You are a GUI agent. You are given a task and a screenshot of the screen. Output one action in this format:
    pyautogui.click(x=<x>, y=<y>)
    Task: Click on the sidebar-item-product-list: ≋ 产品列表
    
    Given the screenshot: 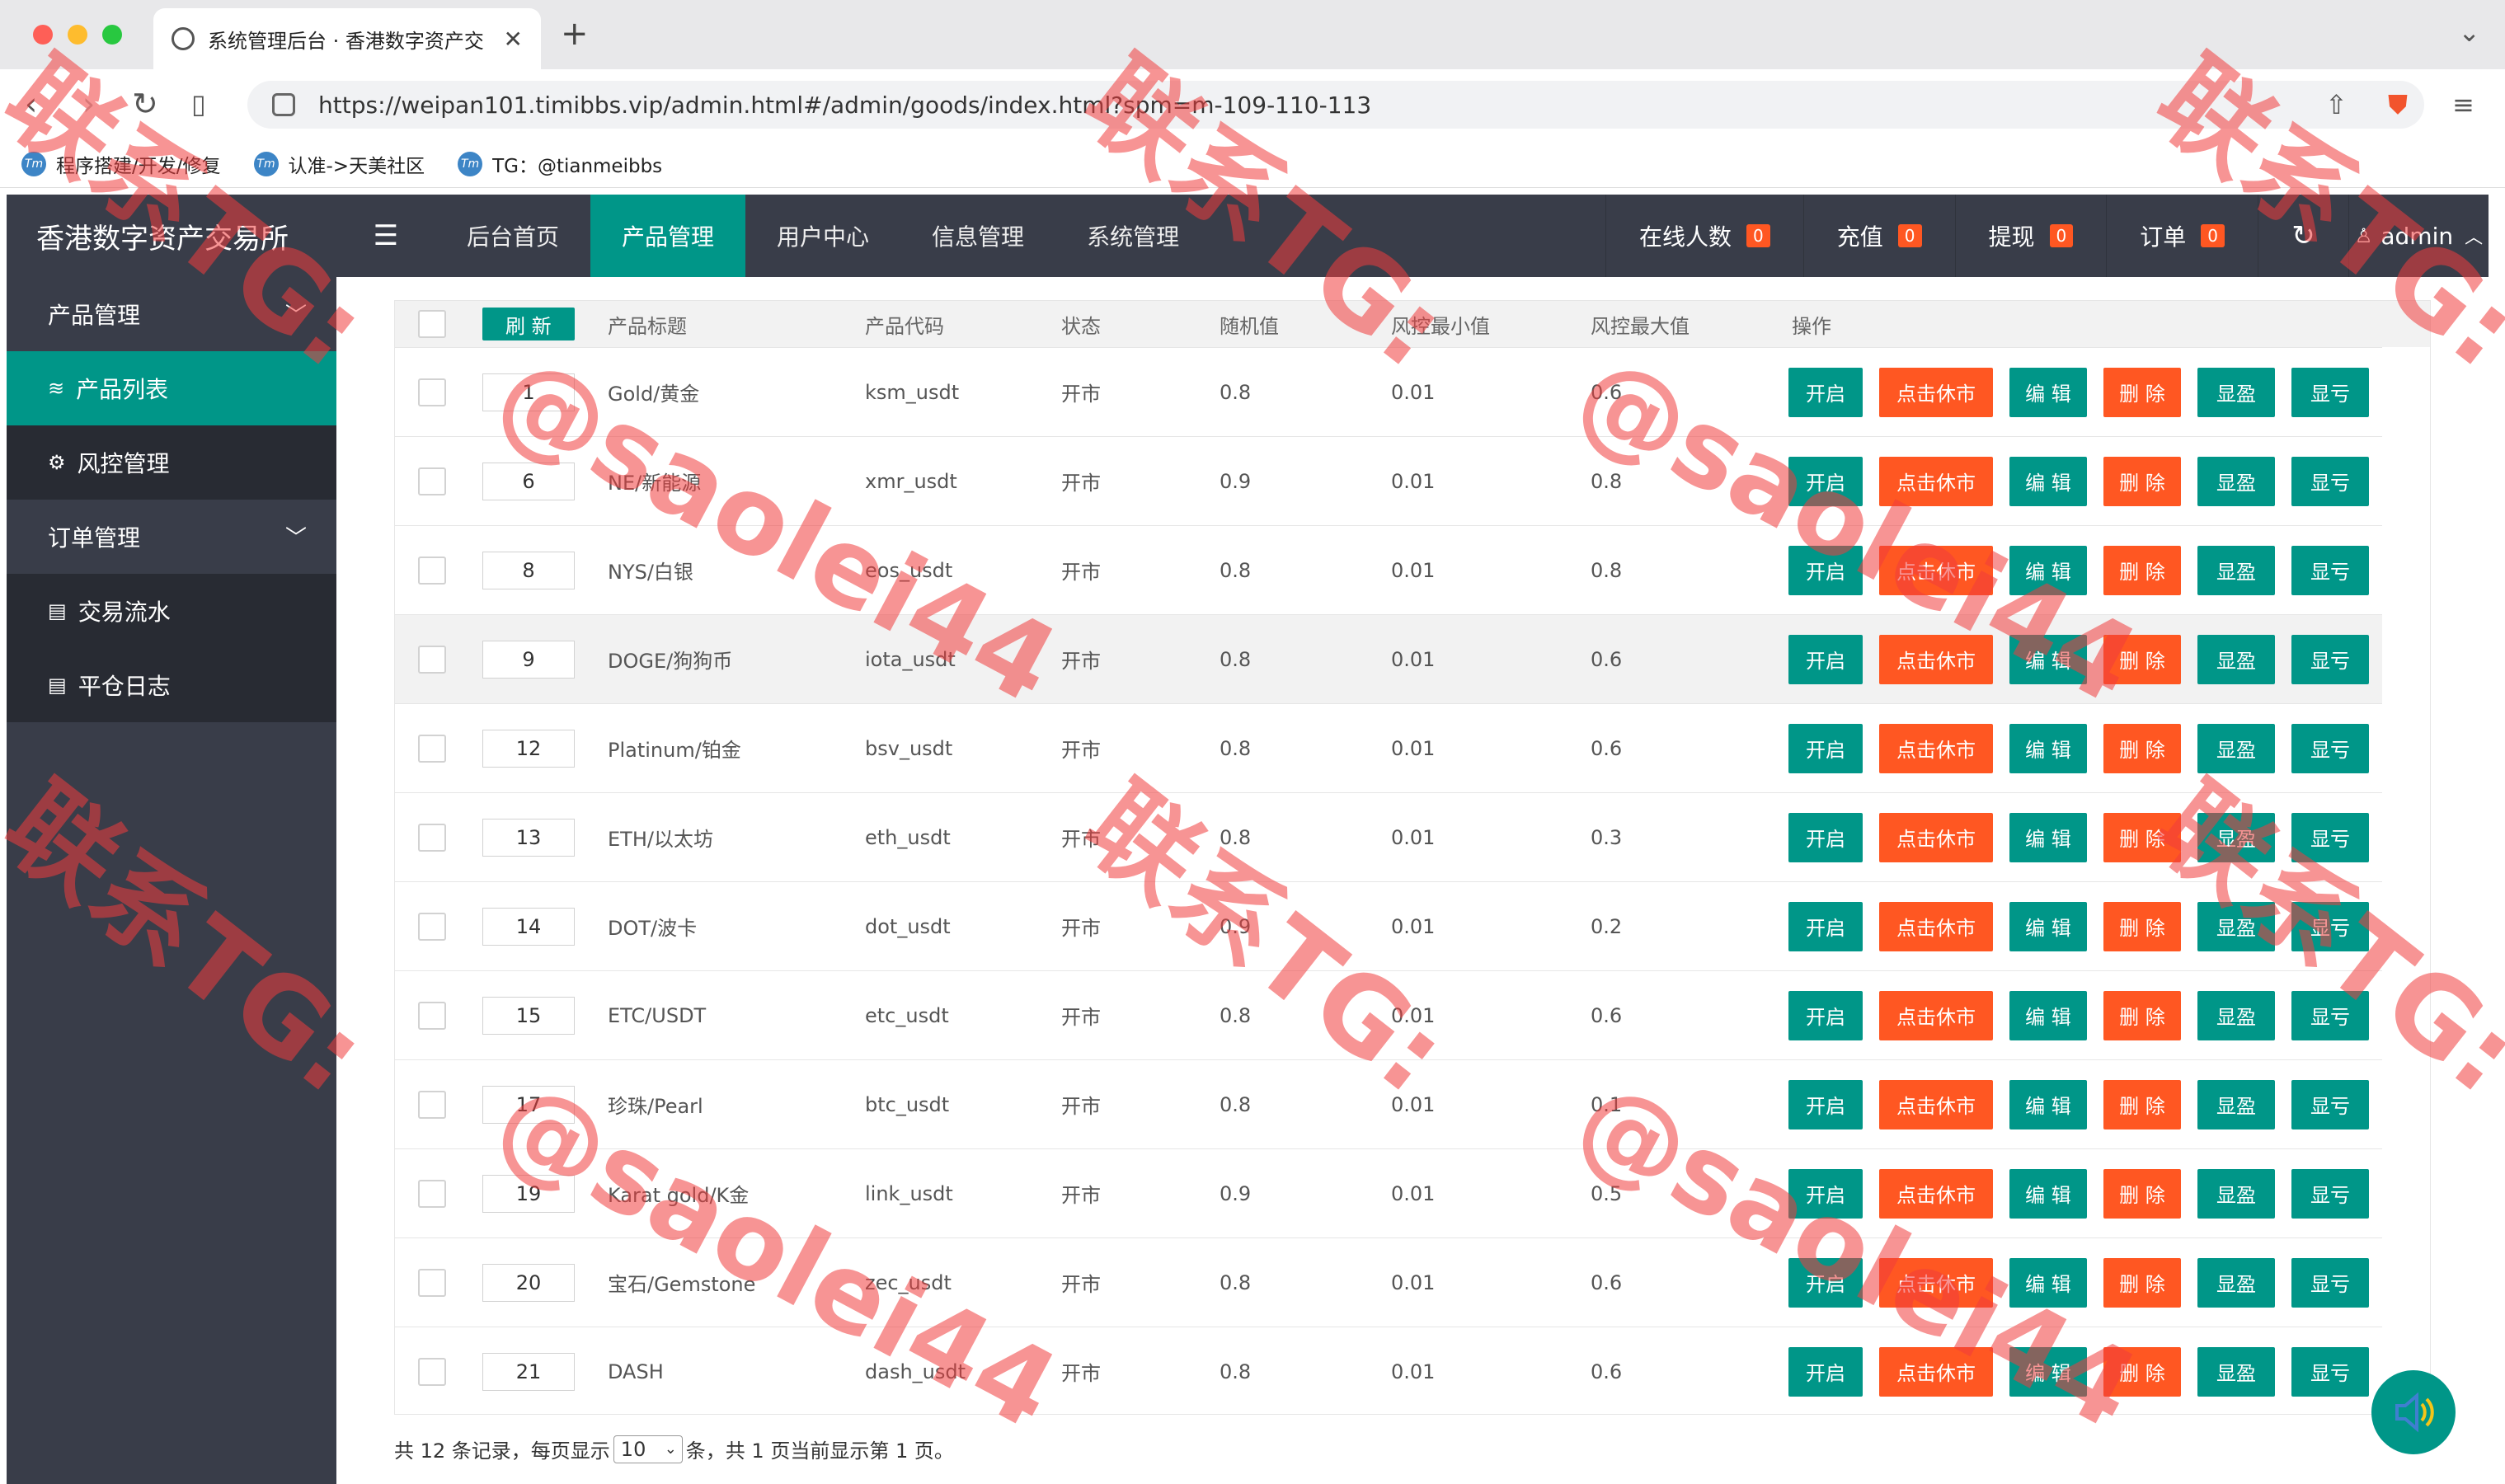 What is the action you would take?
    pyautogui.click(x=172, y=388)
    